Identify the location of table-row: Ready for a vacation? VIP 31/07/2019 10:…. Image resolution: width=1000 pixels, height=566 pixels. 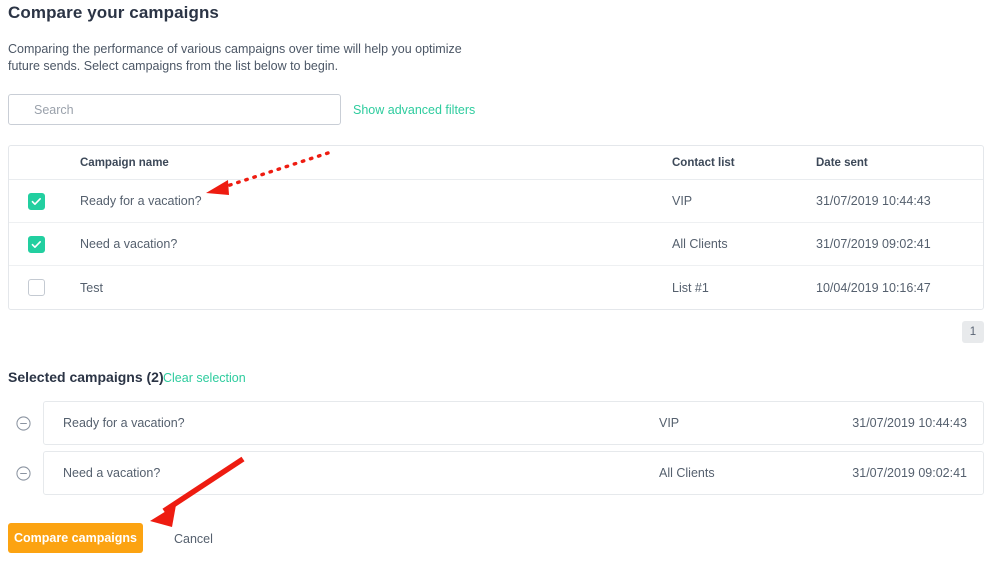
(496, 201).